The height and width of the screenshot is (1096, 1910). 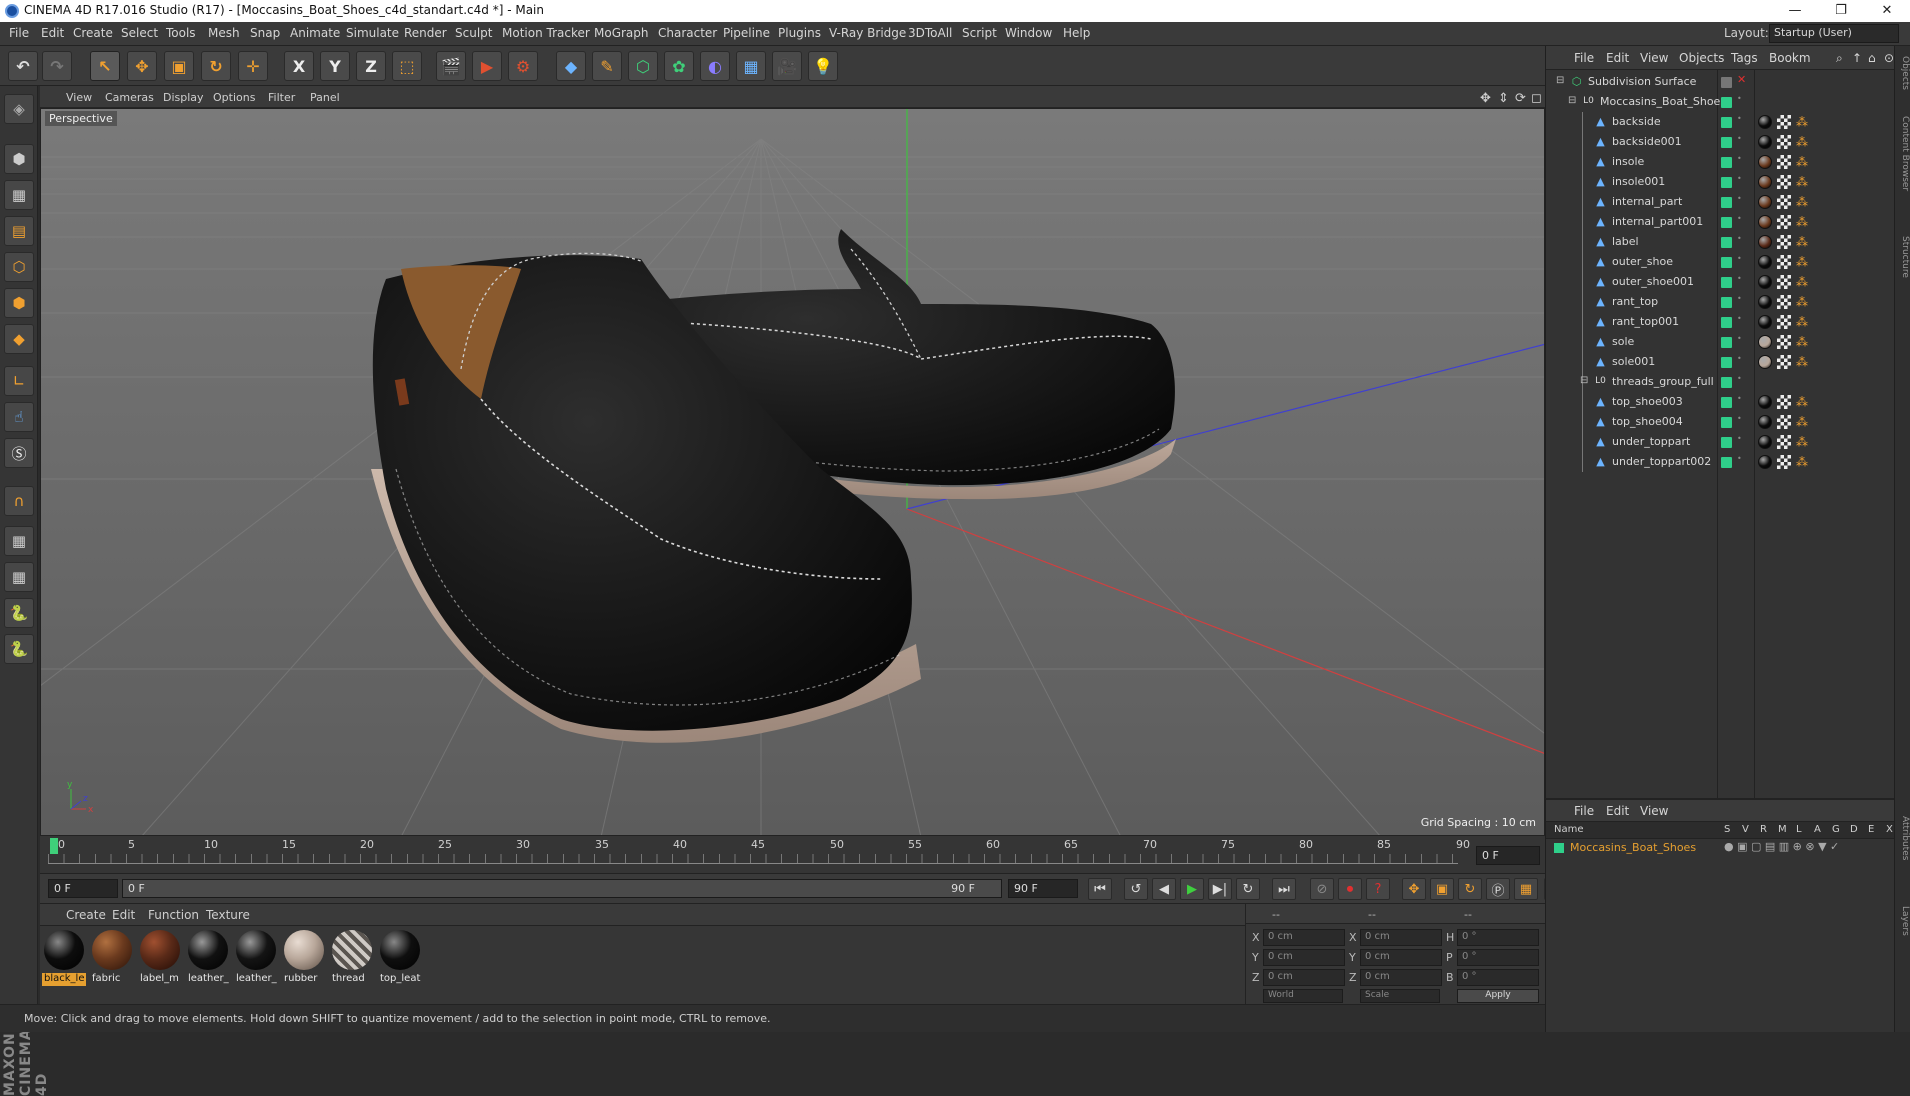 What do you see at coordinates (1903, 838) in the screenshot?
I see `side-tab-attributes: Attributes` at bounding box center [1903, 838].